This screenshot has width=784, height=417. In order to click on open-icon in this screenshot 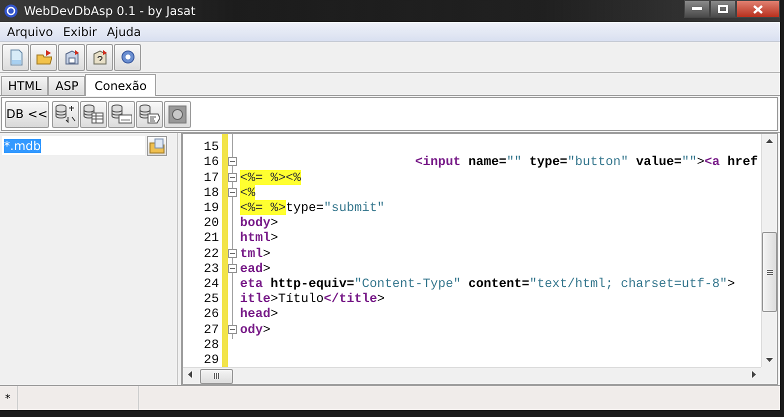, I will do `click(44, 57)`.